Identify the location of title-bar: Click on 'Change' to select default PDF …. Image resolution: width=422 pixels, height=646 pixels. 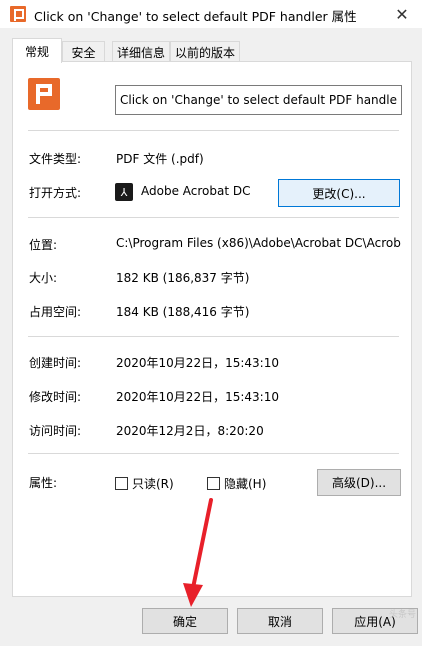
(211, 14).